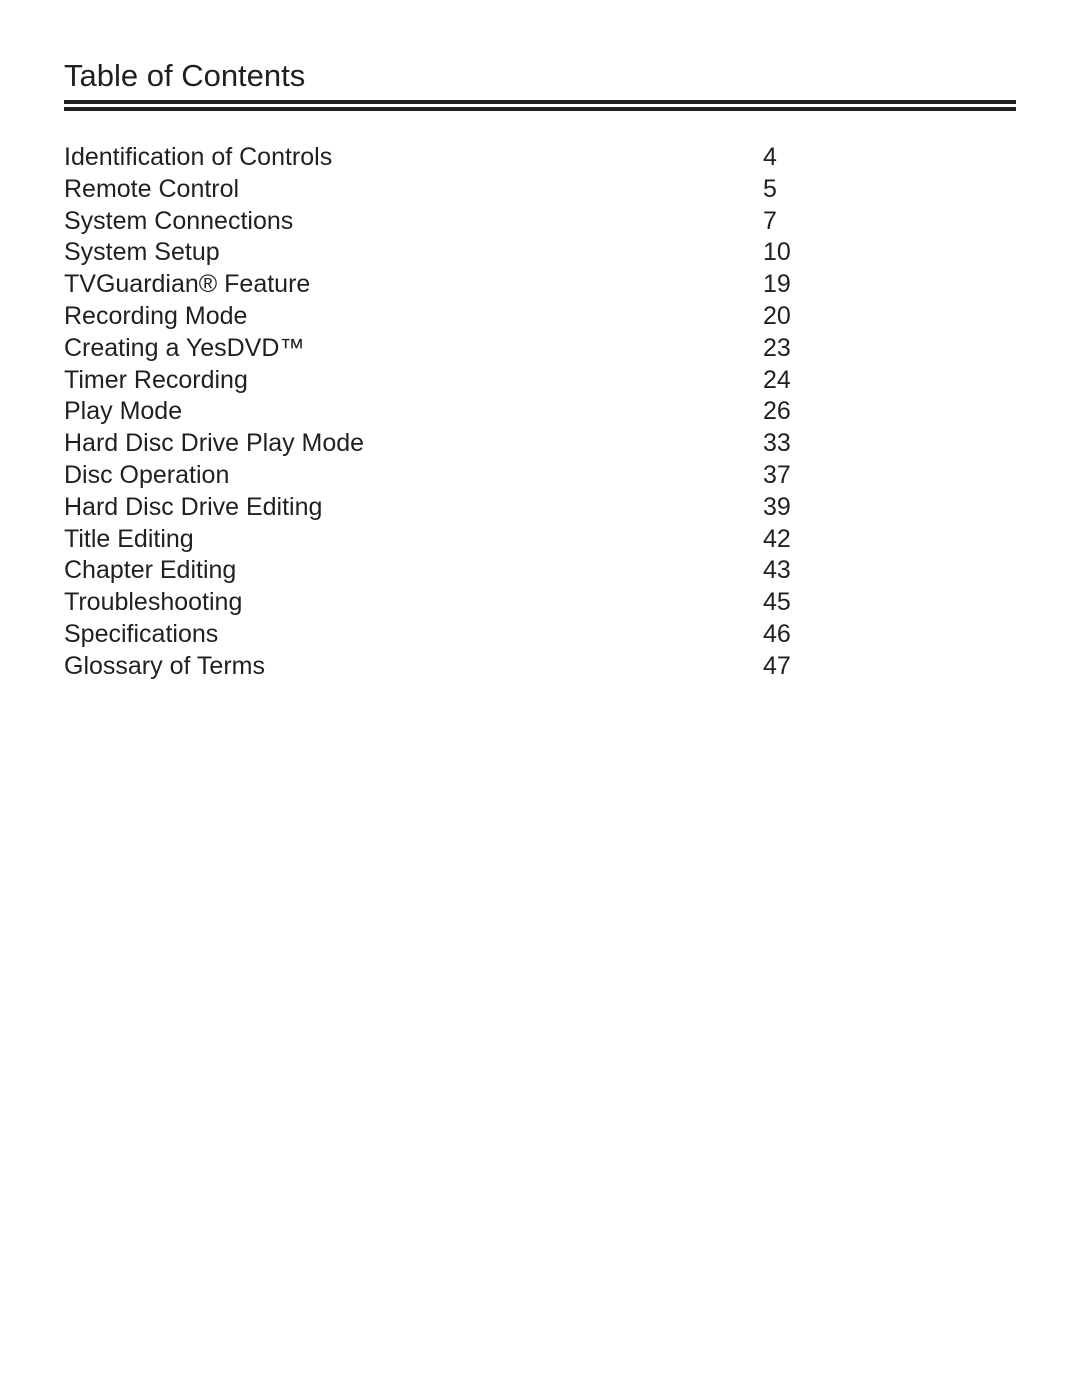 The height and width of the screenshot is (1397, 1080). Describe the element at coordinates (444, 603) in the screenshot. I see `toc-entry: Troubleshooting 45` at that location.